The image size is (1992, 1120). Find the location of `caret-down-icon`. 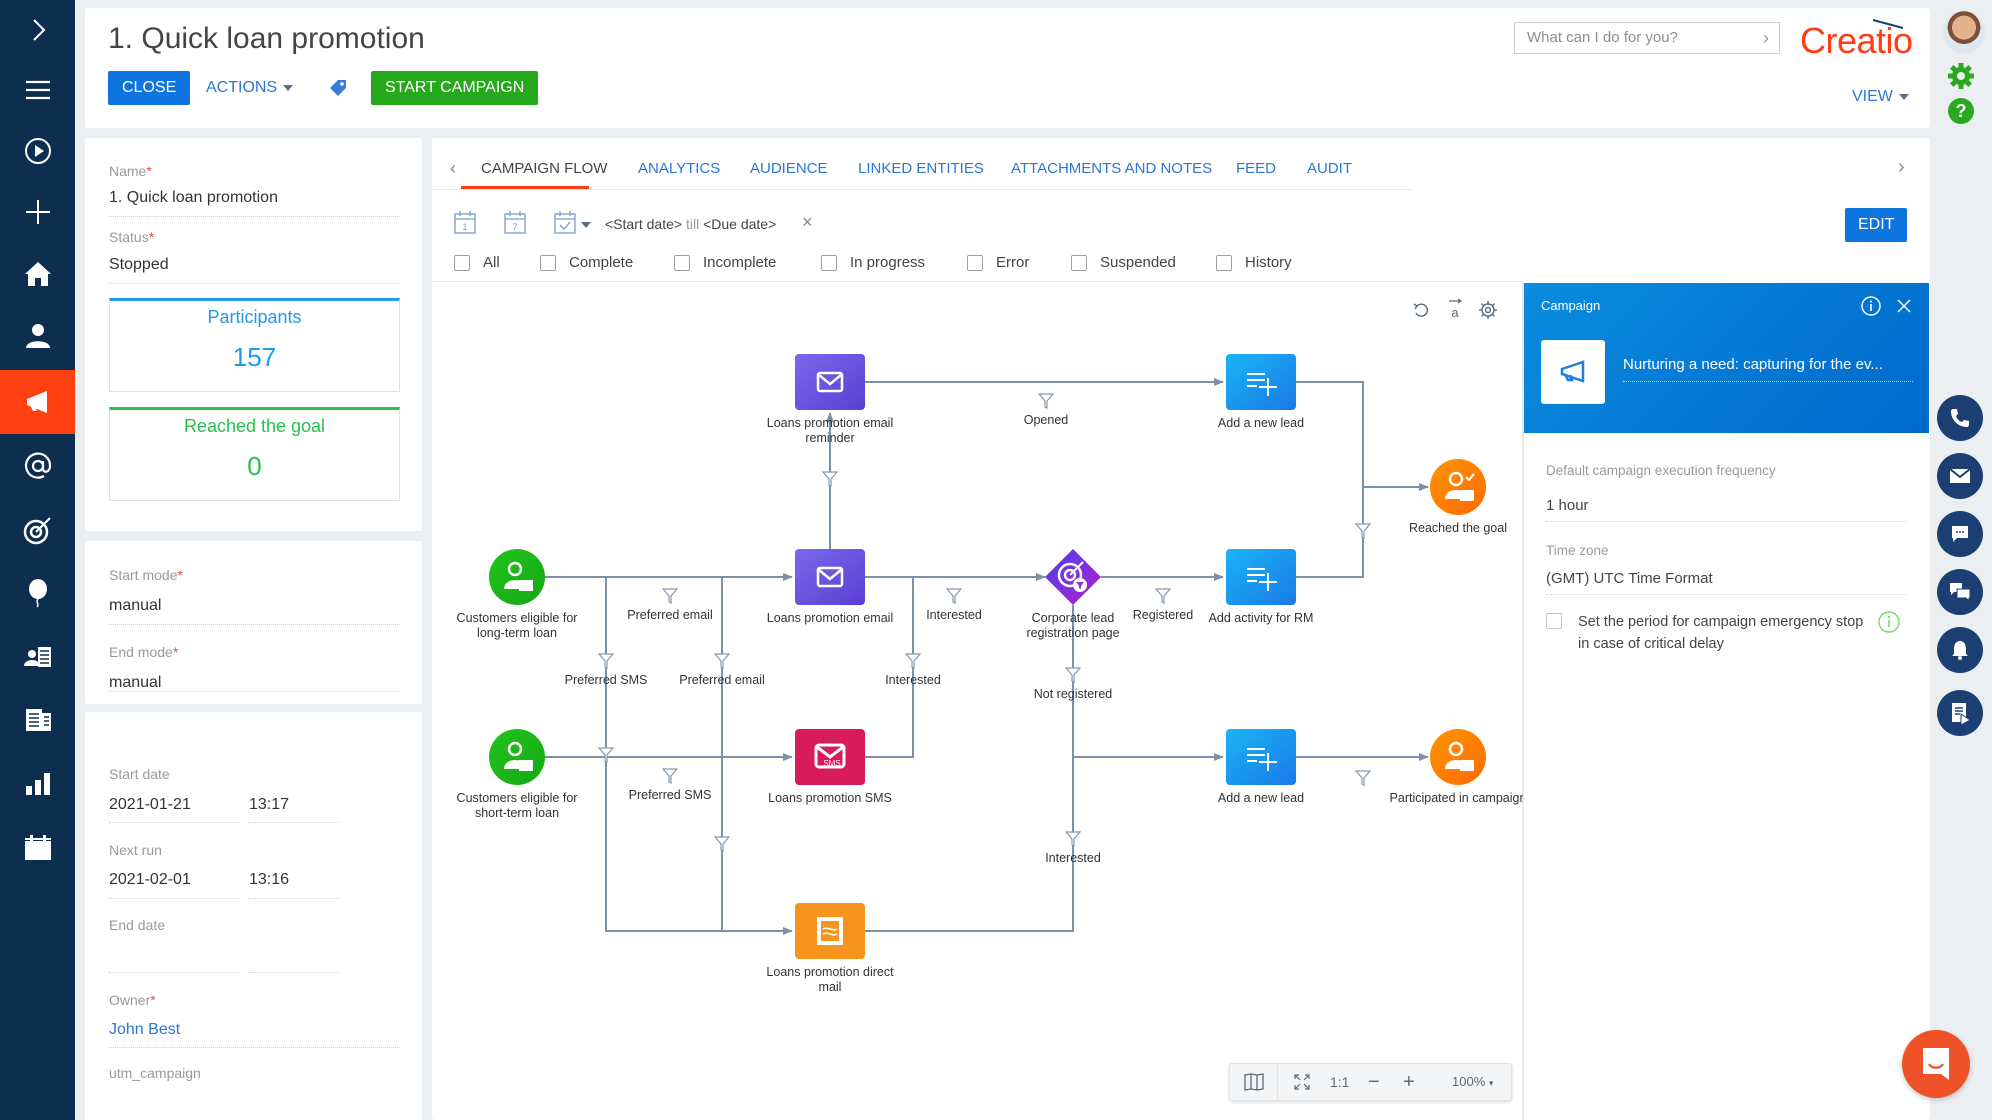

caret-down-icon is located at coordinates (586, 225).